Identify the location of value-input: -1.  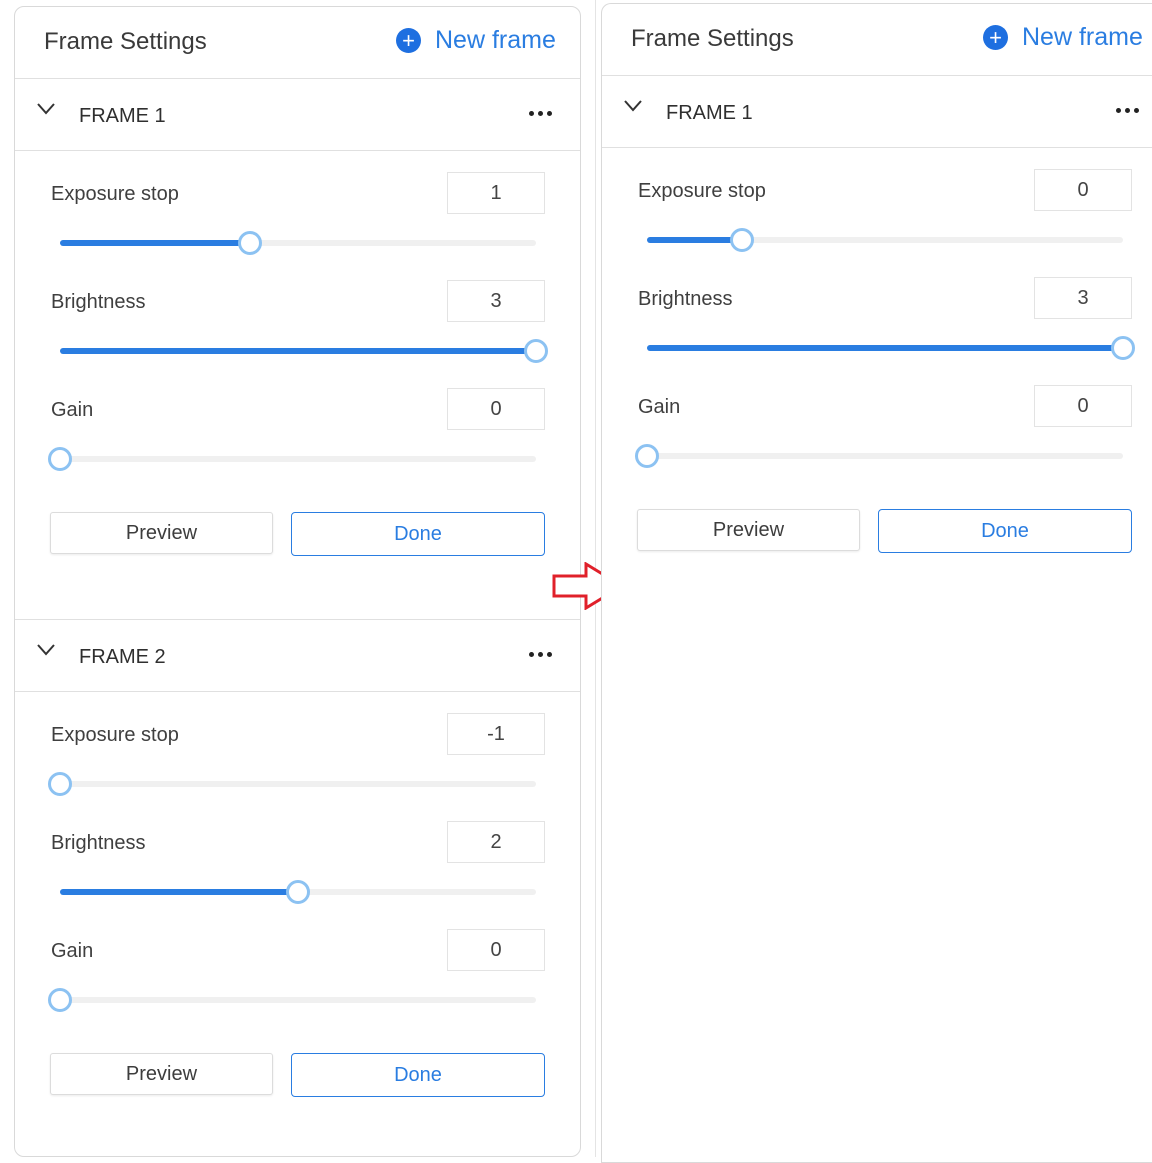
(496, 734).